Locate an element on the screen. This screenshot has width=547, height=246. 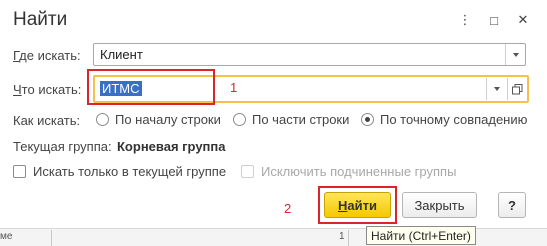
group-value: Корневая группа is located at coordinates (171, 146).